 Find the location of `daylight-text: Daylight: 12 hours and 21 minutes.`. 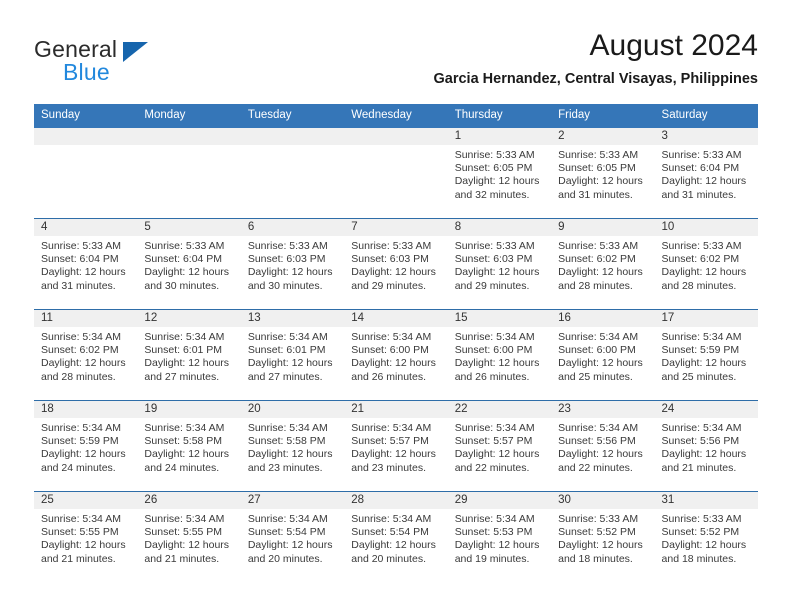

daylight-text: Daylight: 12 hours and 21 minutes. is located at coordinates (187, 552).